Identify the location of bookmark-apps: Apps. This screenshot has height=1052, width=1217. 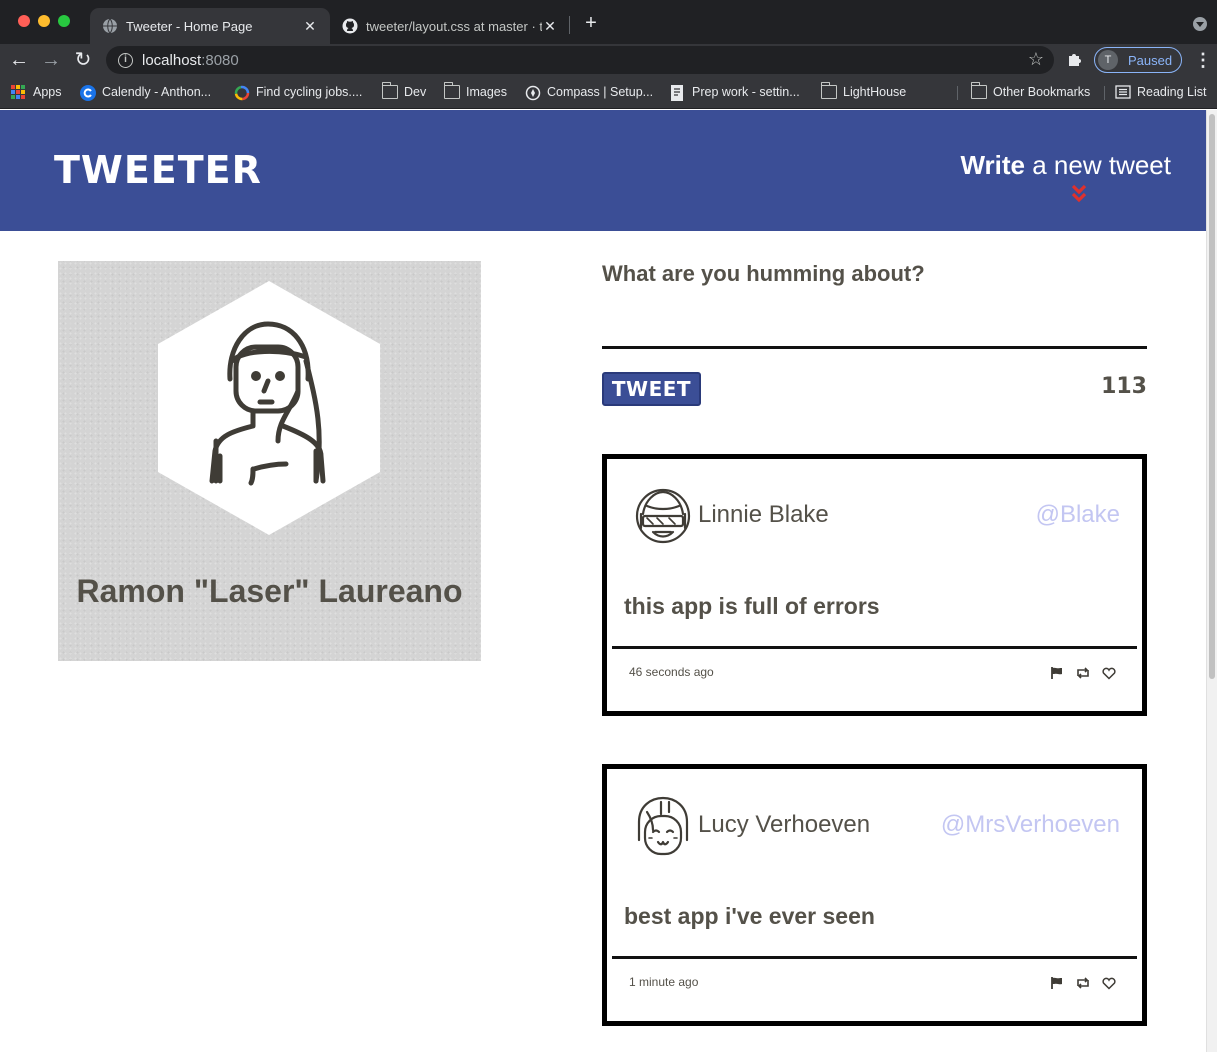
(36, 92).